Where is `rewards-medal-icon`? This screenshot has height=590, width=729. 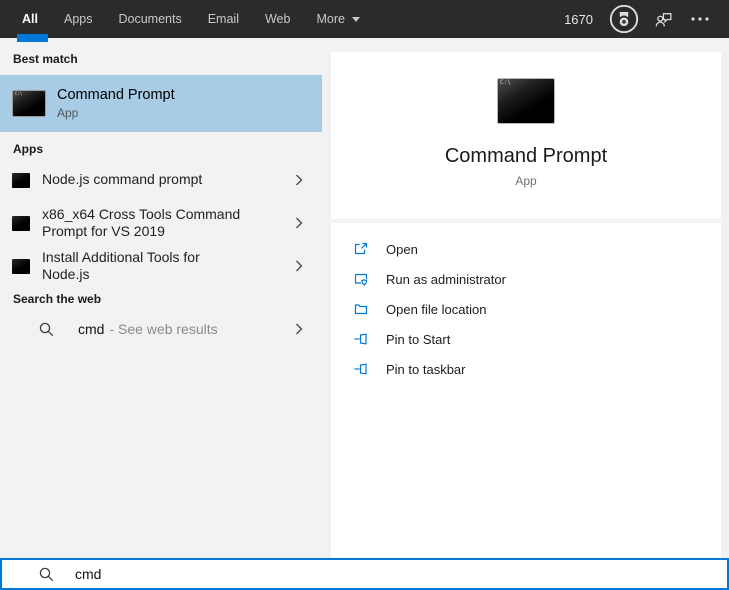
rewards-medal-icon is located at coordinates (624, 19).